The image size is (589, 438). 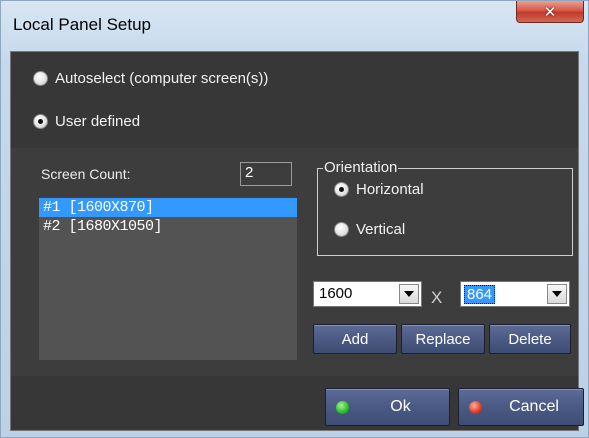 I want to click on radio-autoselect-indicator, so click(x=40, y=78).